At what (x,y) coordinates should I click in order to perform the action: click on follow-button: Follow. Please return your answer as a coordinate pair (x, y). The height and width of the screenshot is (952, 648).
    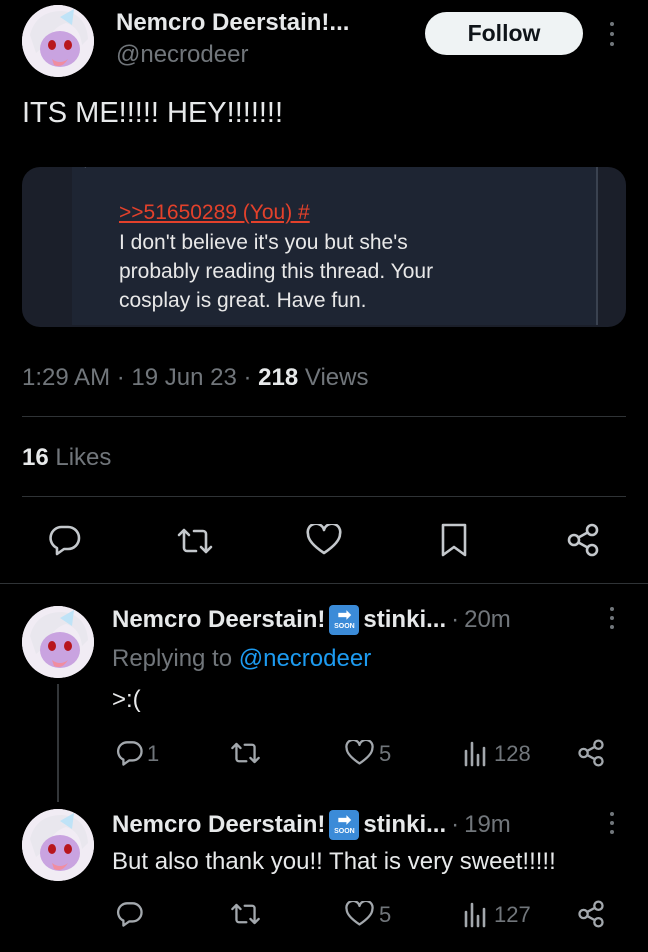
    Looking at the image, I should click on (504, 33).